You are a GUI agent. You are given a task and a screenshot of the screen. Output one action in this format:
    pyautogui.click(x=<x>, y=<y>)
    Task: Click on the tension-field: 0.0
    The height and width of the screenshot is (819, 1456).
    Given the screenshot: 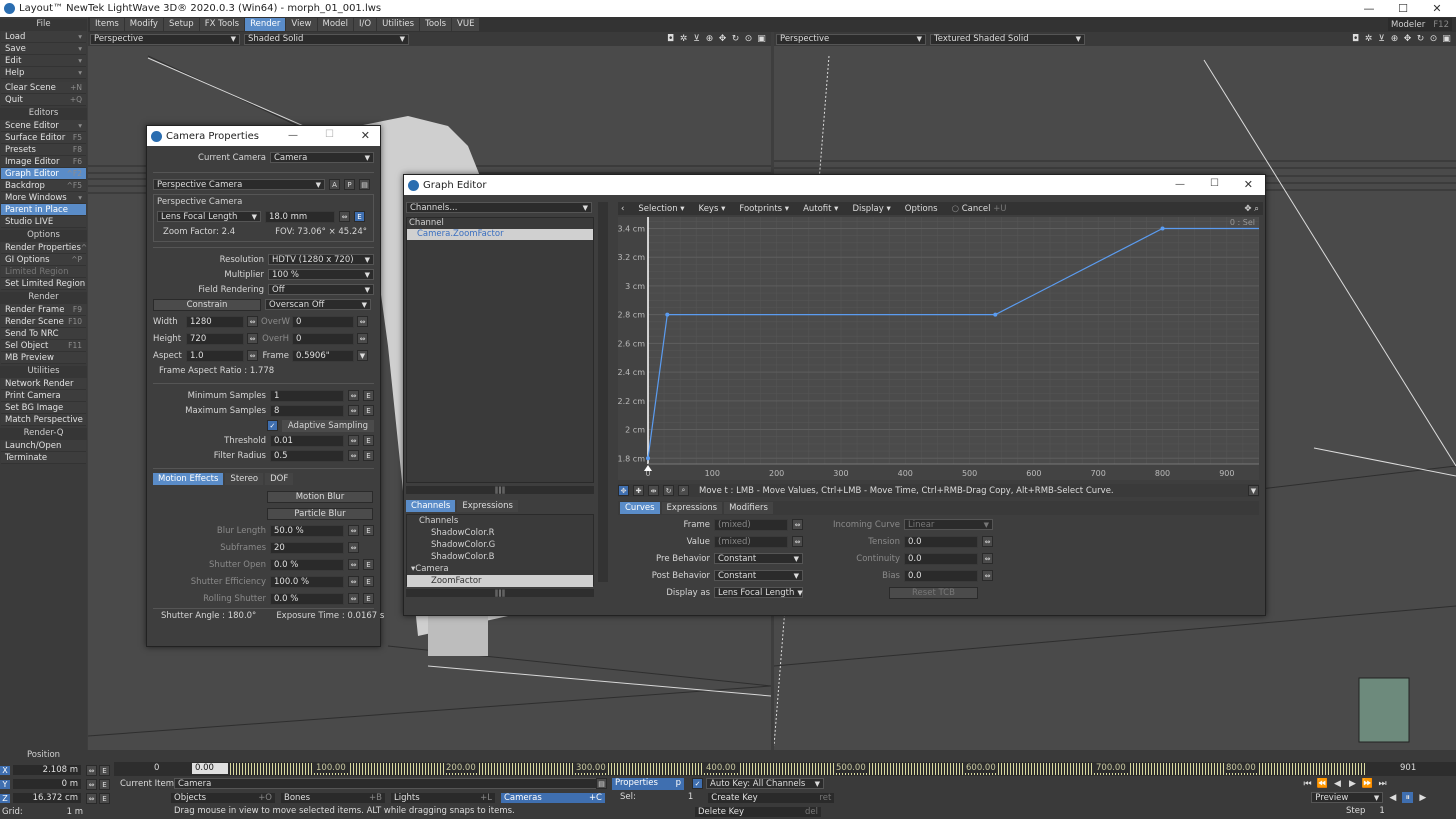 What is the action you would take?
    pyautogui.click(x=941, y=541)
    